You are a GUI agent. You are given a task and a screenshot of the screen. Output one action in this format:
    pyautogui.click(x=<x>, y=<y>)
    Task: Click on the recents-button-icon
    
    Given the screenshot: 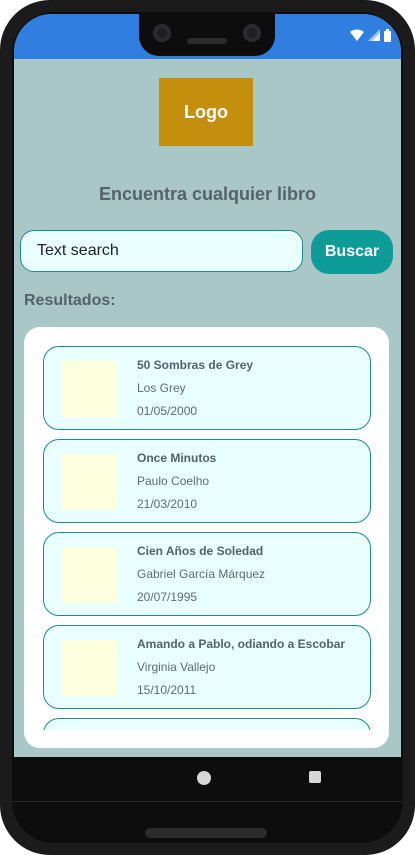 What is the action you would take?
    pyautogui.click(x=315, y=777)
    